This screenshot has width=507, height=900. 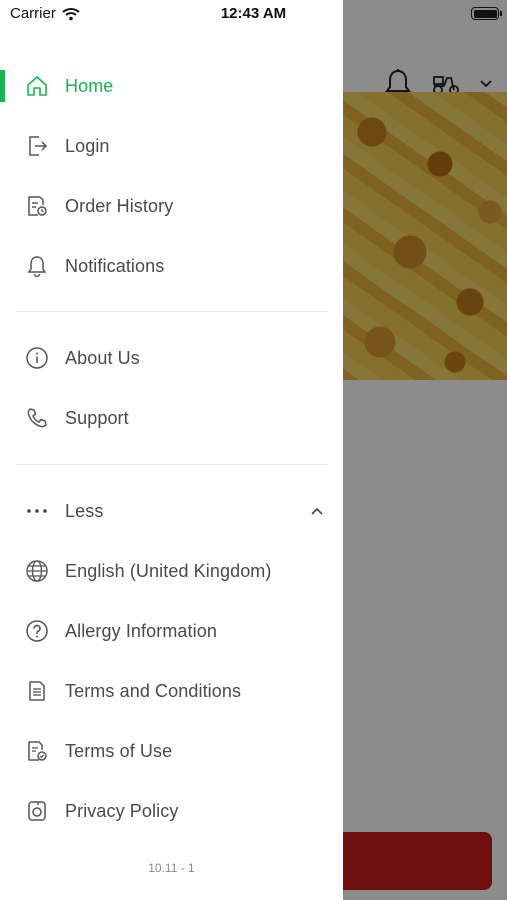 I want to click on menu-item-privacy-policy: Privacy Policy, so click(x=171, y=811).